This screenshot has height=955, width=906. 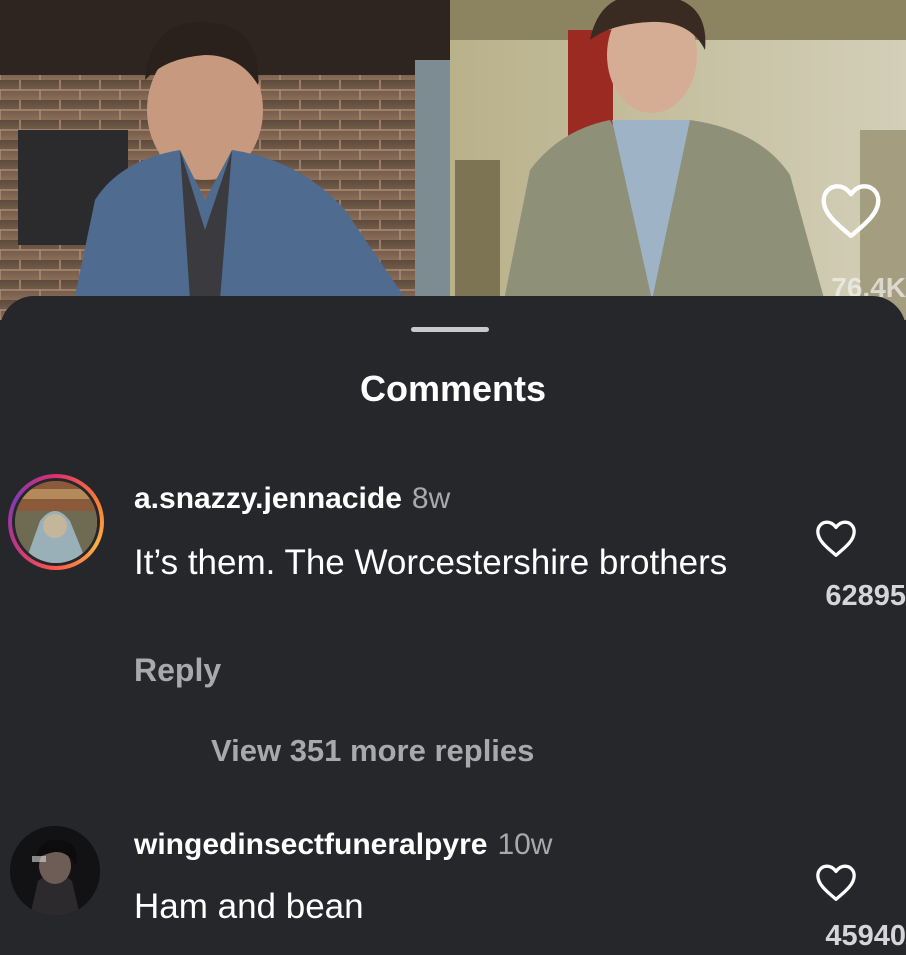 I want to click on comment-header: a.snazzy.jennacide 8w, so click(x=292, y=499).